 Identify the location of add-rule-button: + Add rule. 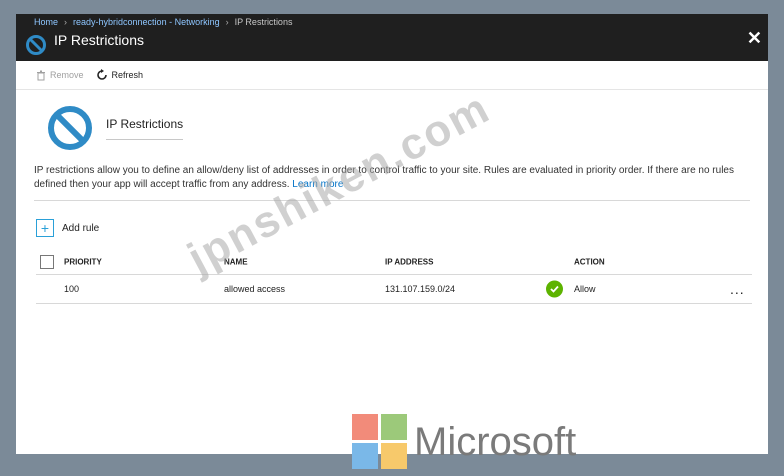
(67, 228).